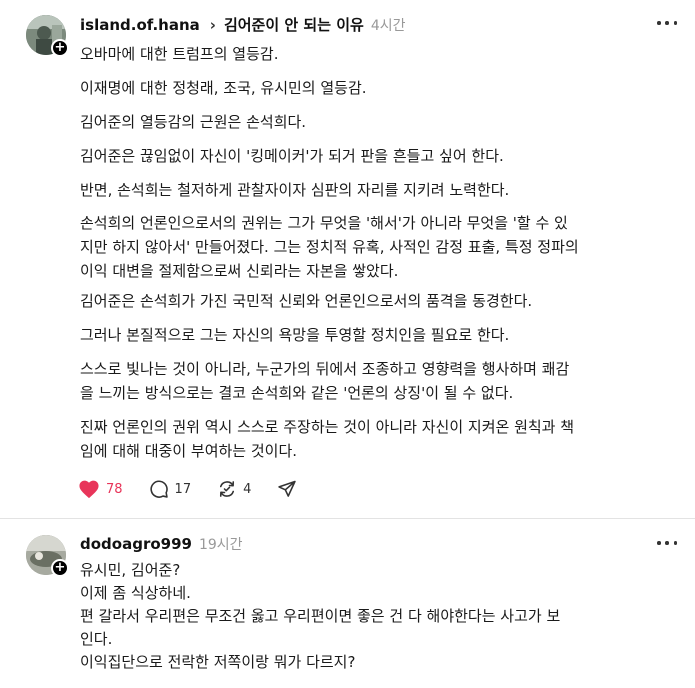 Image resolution: width=695 pixels, height=688 pixels. Describe the element at coordinates (347, 518) in the screenshot. I see `divider` at that location.